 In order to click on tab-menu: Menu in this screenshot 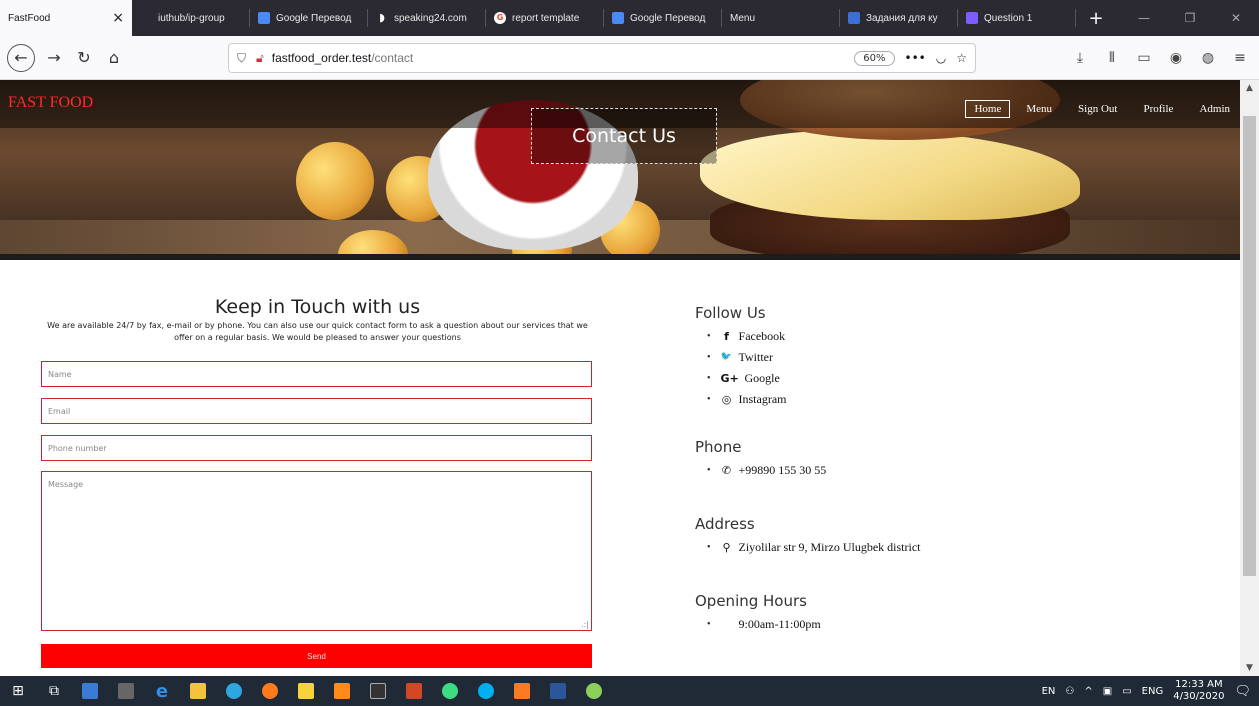, I will do `click(781, 18)`.